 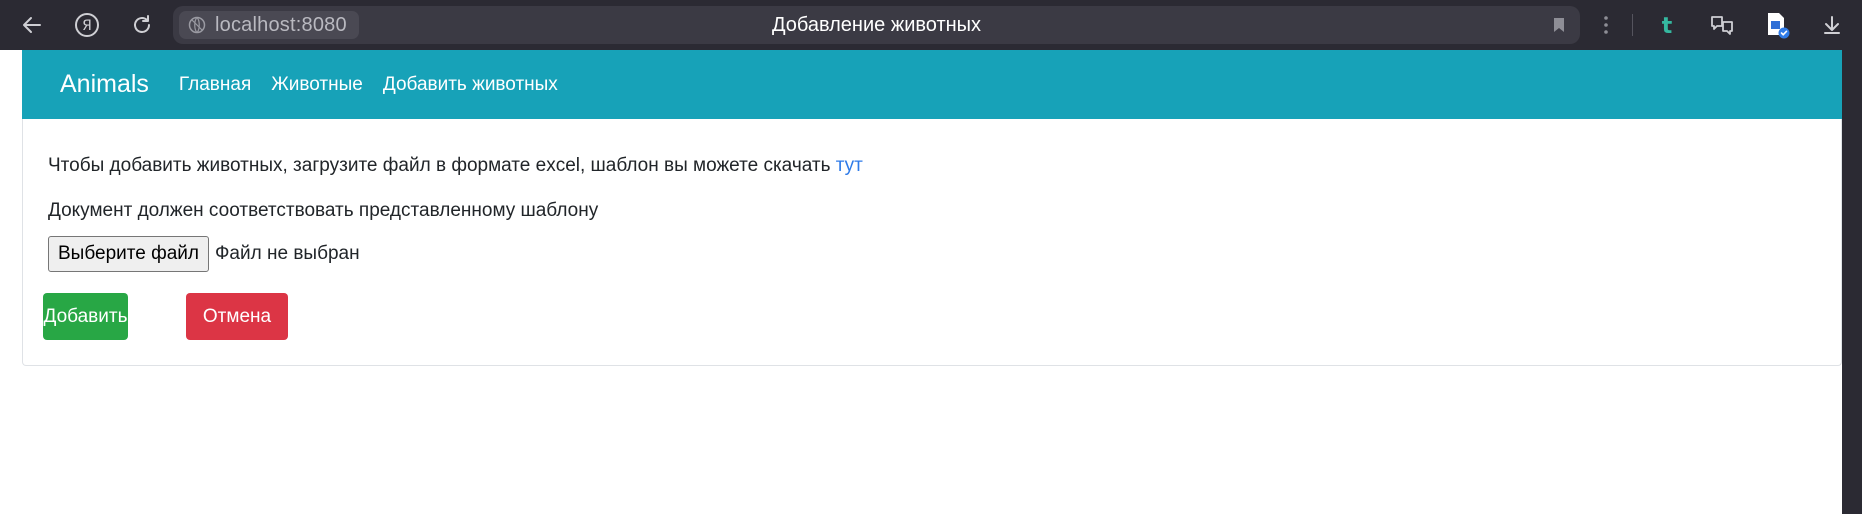 What do you see at coordinates (128, 254) in the screenshot?
I see `choose-file-button: Выберите файл` at bounding box center [128, 254].